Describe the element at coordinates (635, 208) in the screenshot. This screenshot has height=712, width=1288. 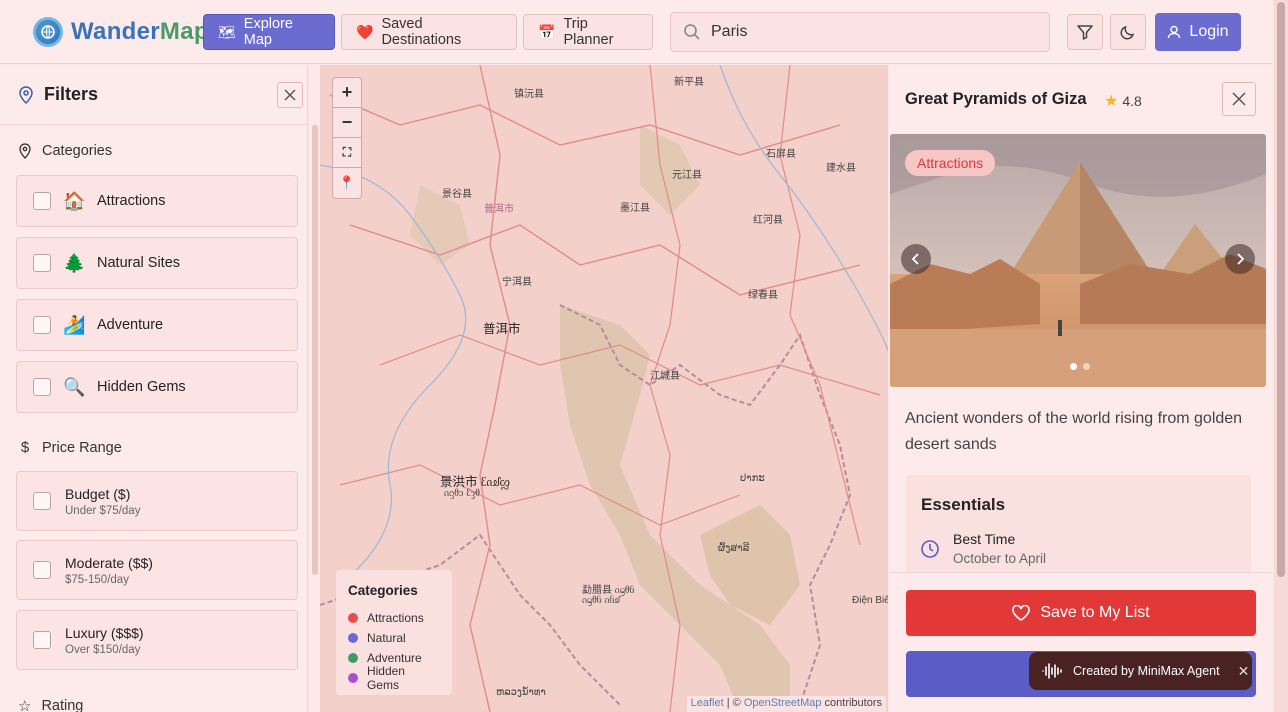
I see `map-place-label: 墨江县` at that location.